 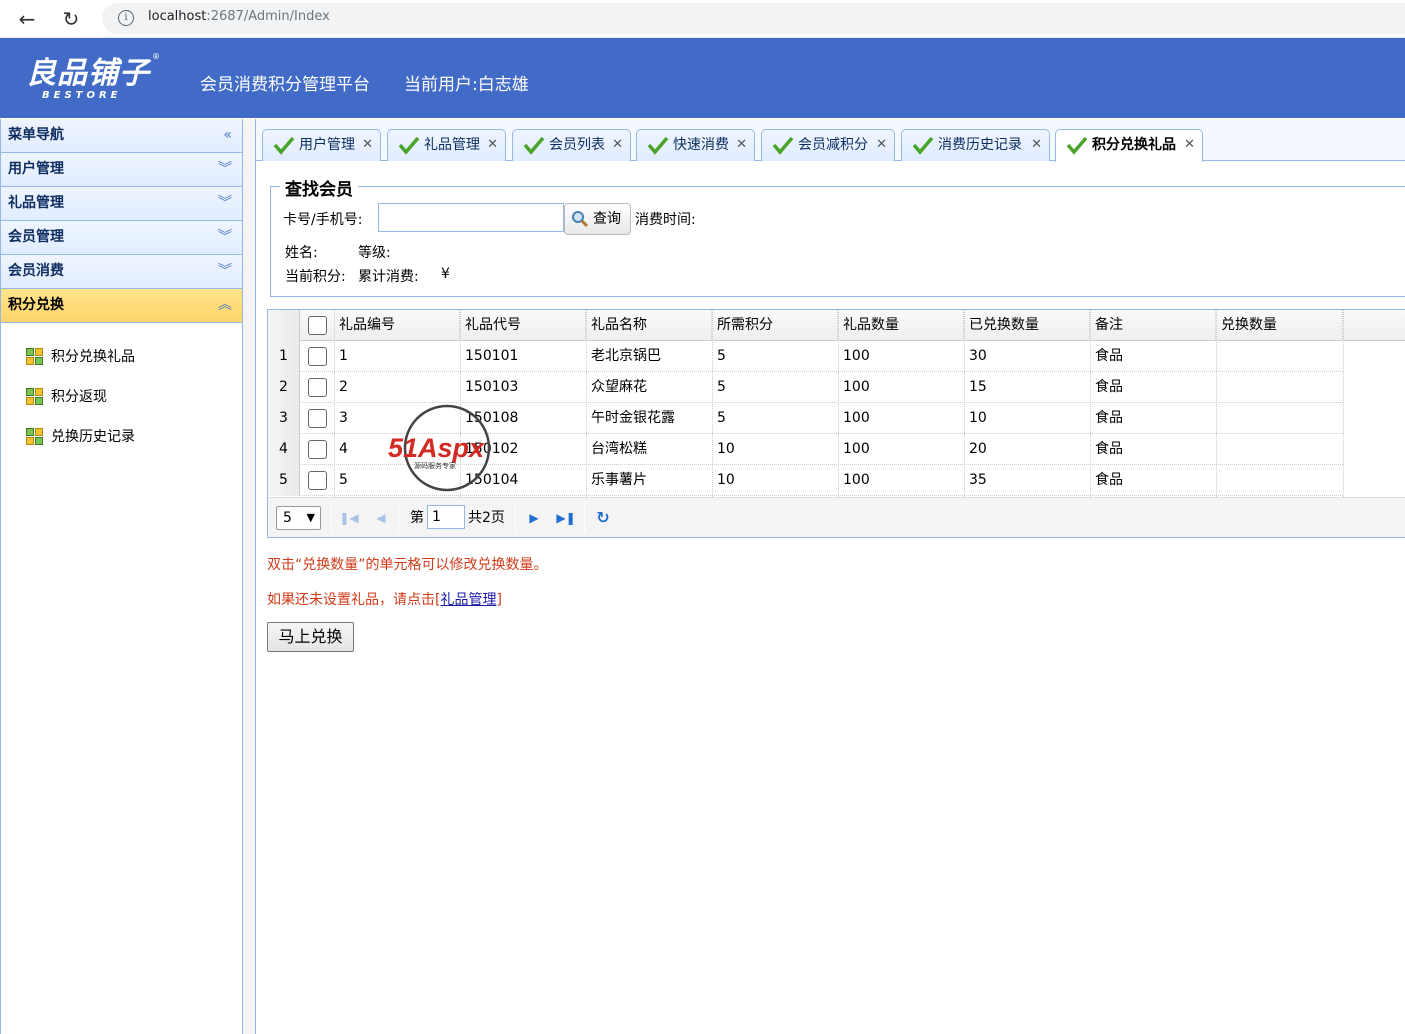 What do you see at coordinates (310, 637) in the screenshot?
I see `redeem-now-button: 马上兑换` at bounding box center [310, 637].